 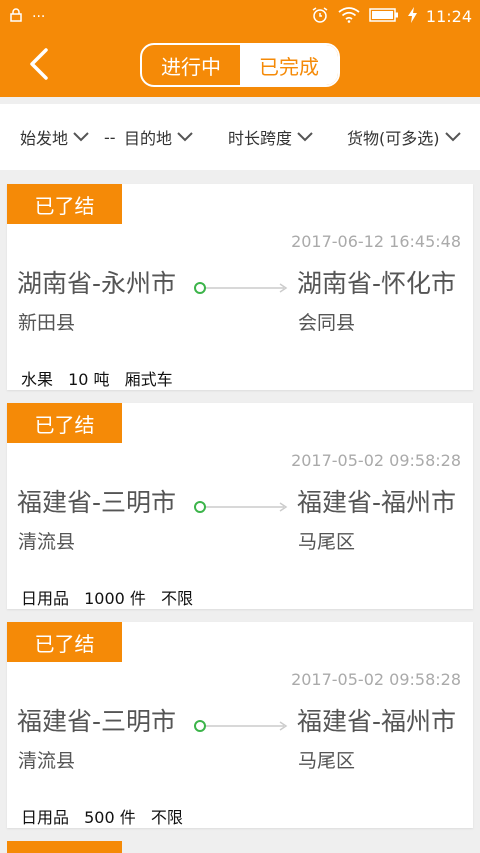 I want to click on vehicle-type: 厢式车, so click(x=148, y=379).